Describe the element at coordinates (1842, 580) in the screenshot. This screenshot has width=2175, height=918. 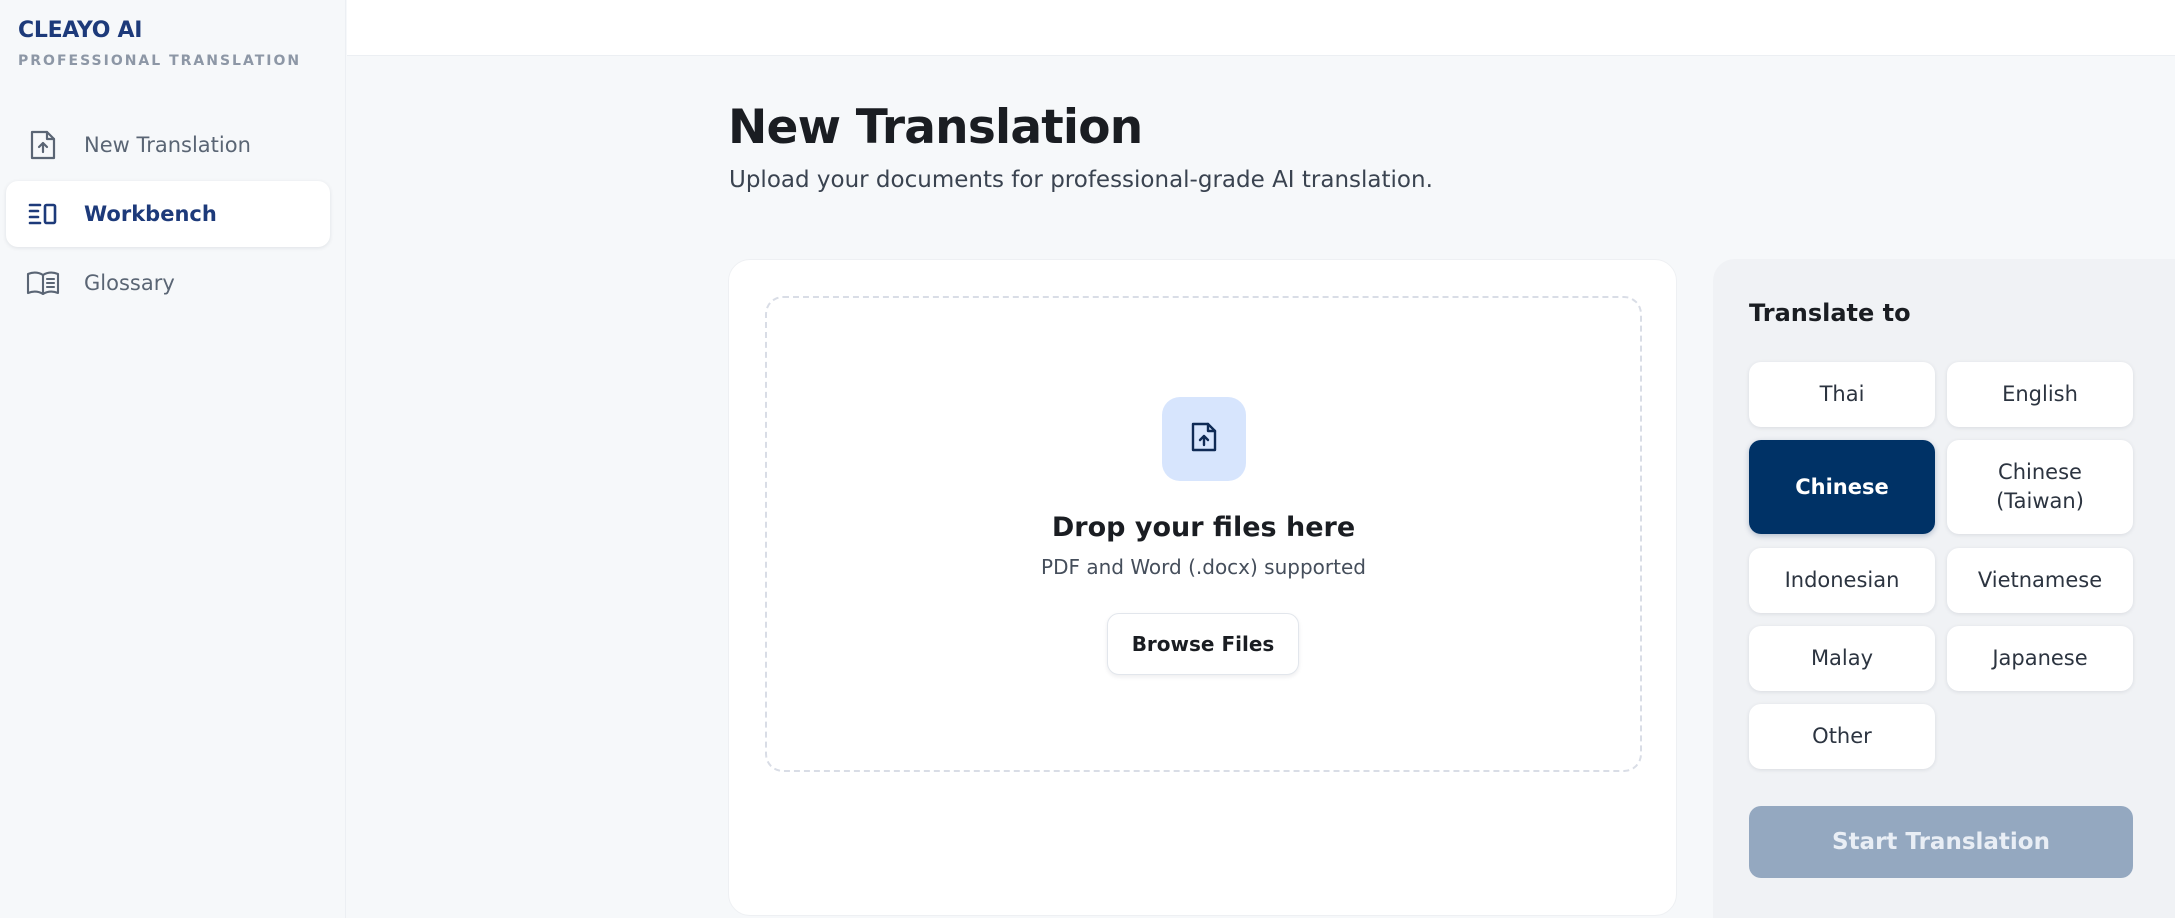
I see `language-option-indonesian: Indonesian` at that location.